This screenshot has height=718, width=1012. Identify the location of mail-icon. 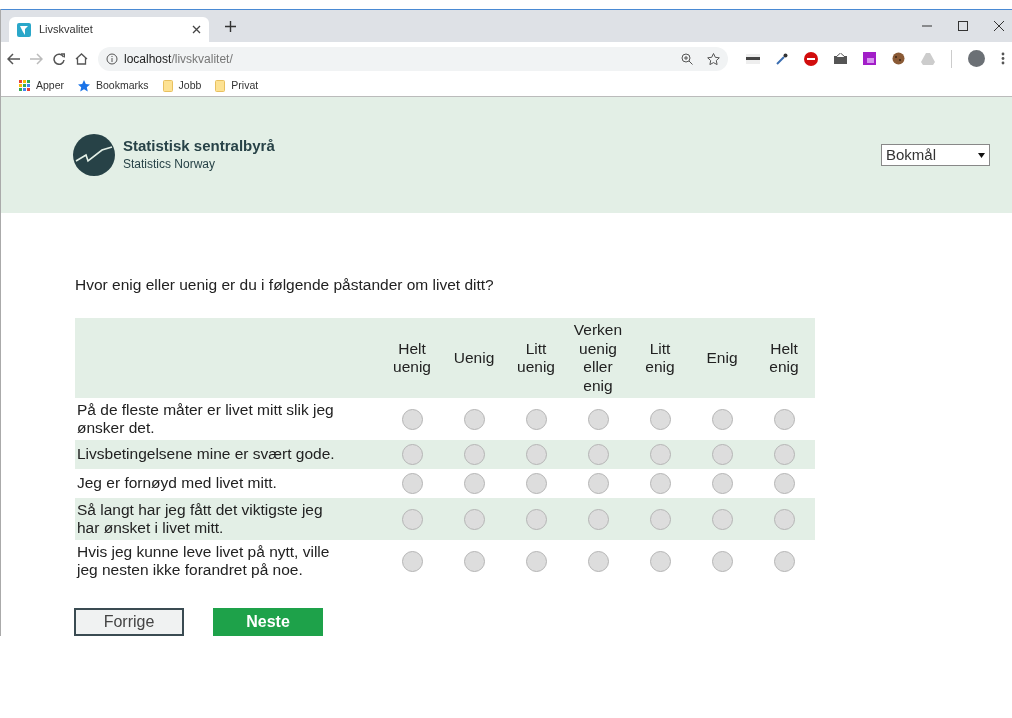
(840, 58).